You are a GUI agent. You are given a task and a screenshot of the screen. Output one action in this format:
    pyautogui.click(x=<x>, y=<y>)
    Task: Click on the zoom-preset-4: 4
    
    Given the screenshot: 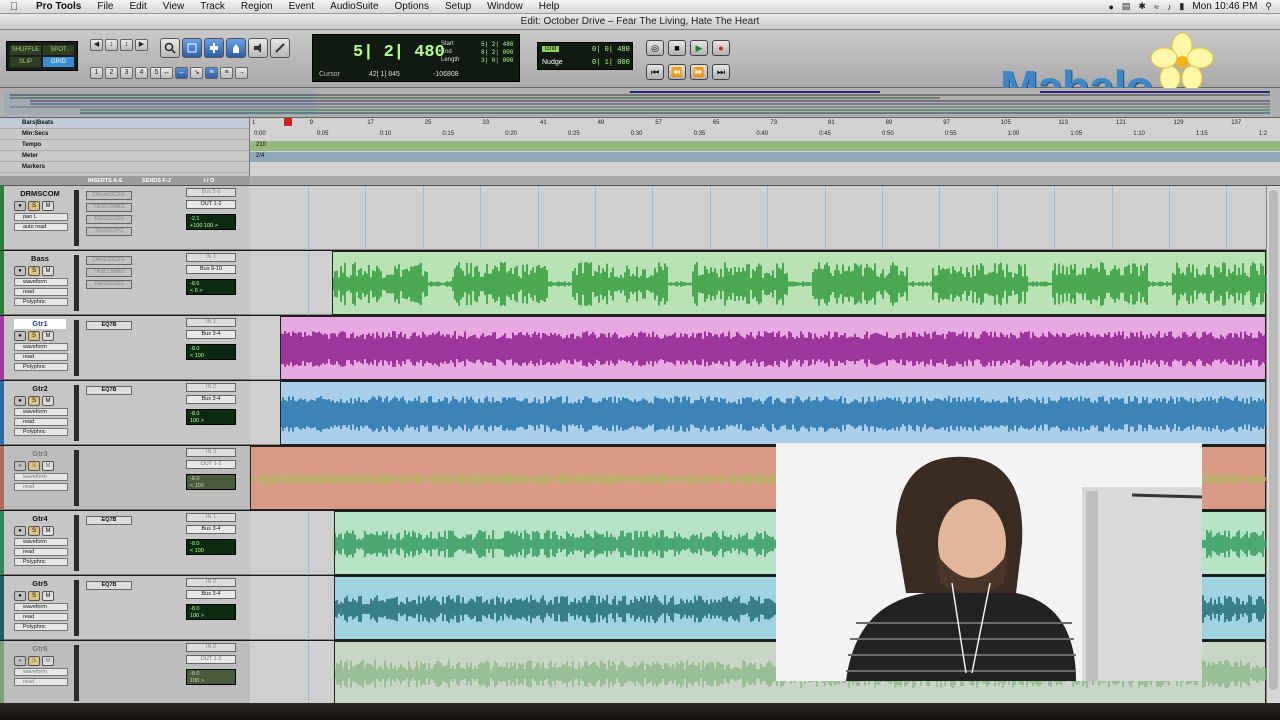 What is the action you would take?
    pyautogui.click(x=141, y=73)
    